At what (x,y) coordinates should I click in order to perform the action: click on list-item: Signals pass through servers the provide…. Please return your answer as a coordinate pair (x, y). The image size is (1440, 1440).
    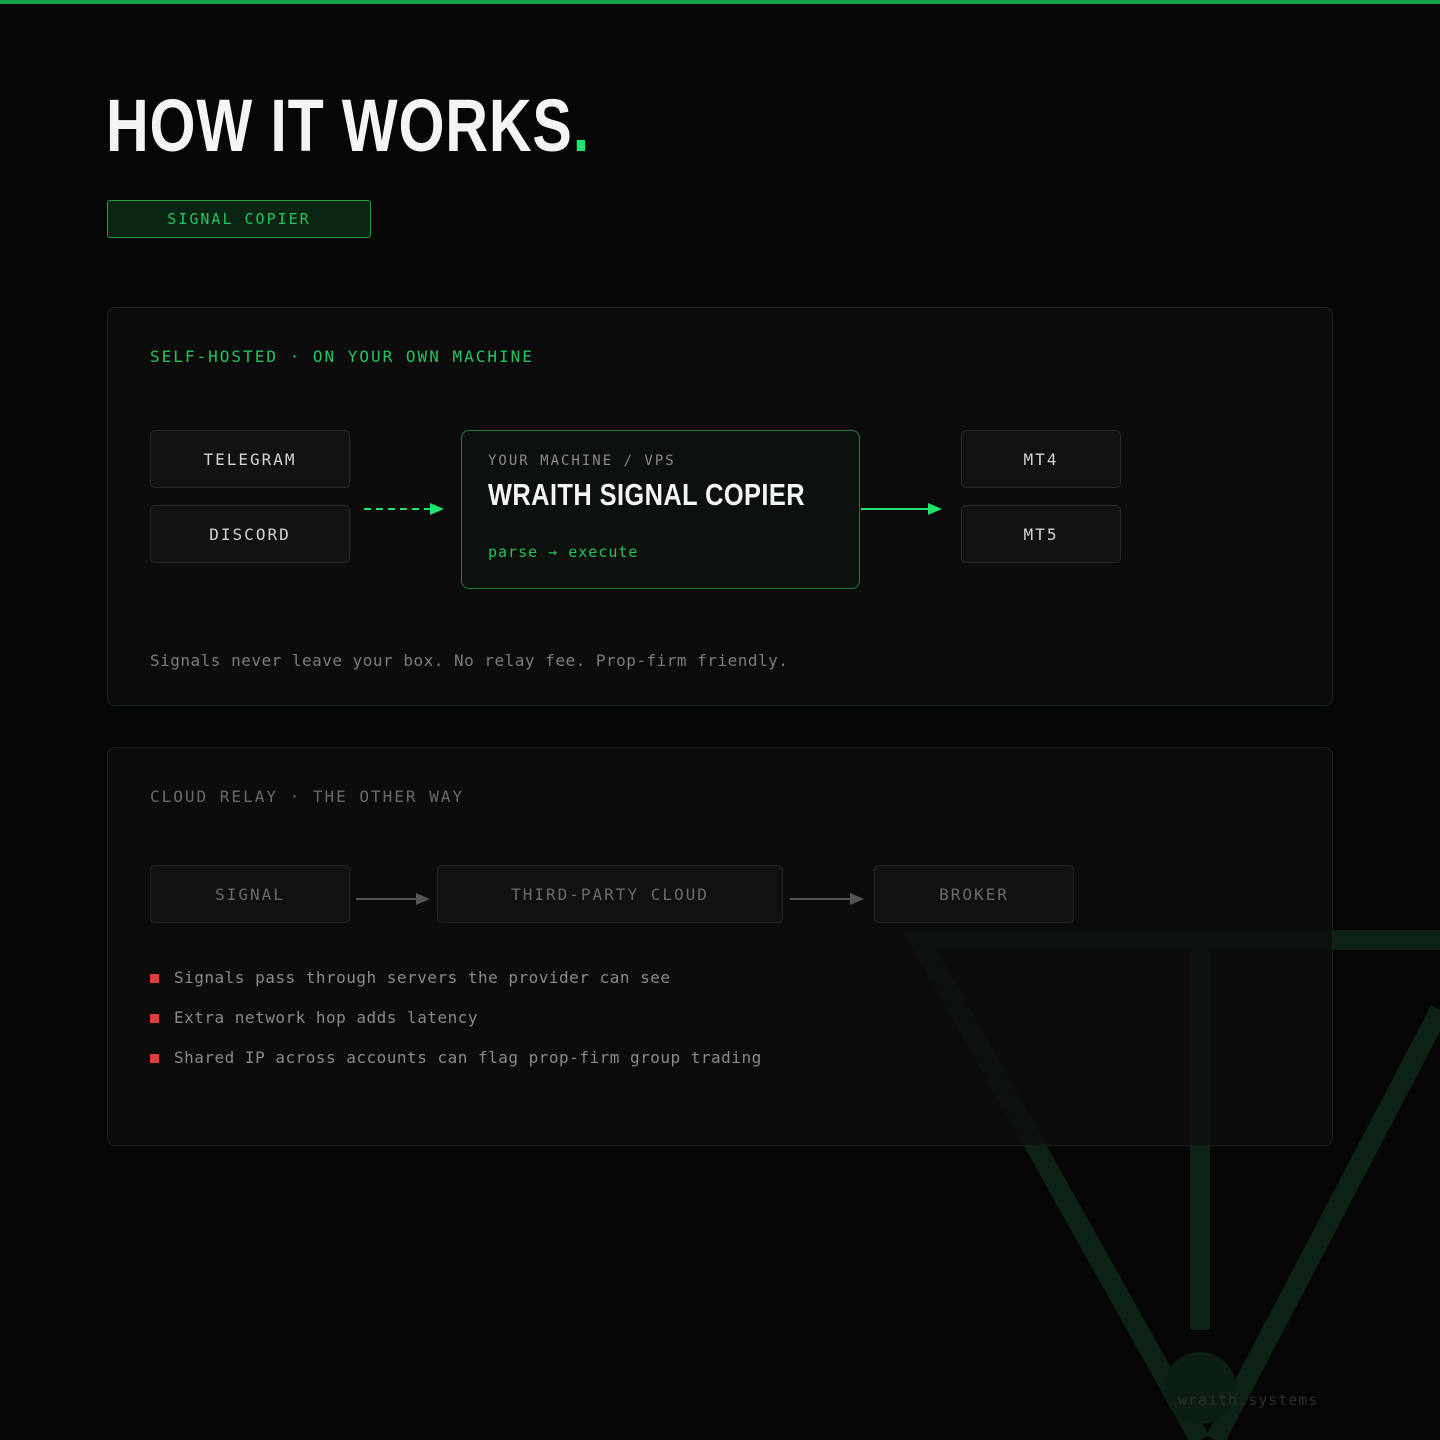
    Looking at the image, I should click on (456, 988).